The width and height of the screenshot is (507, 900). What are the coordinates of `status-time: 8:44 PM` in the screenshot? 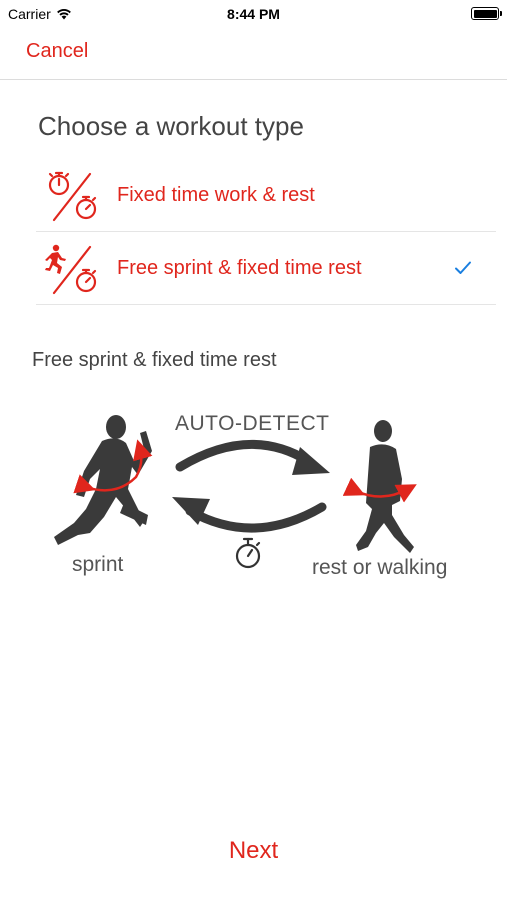 It's located at (253, 14).